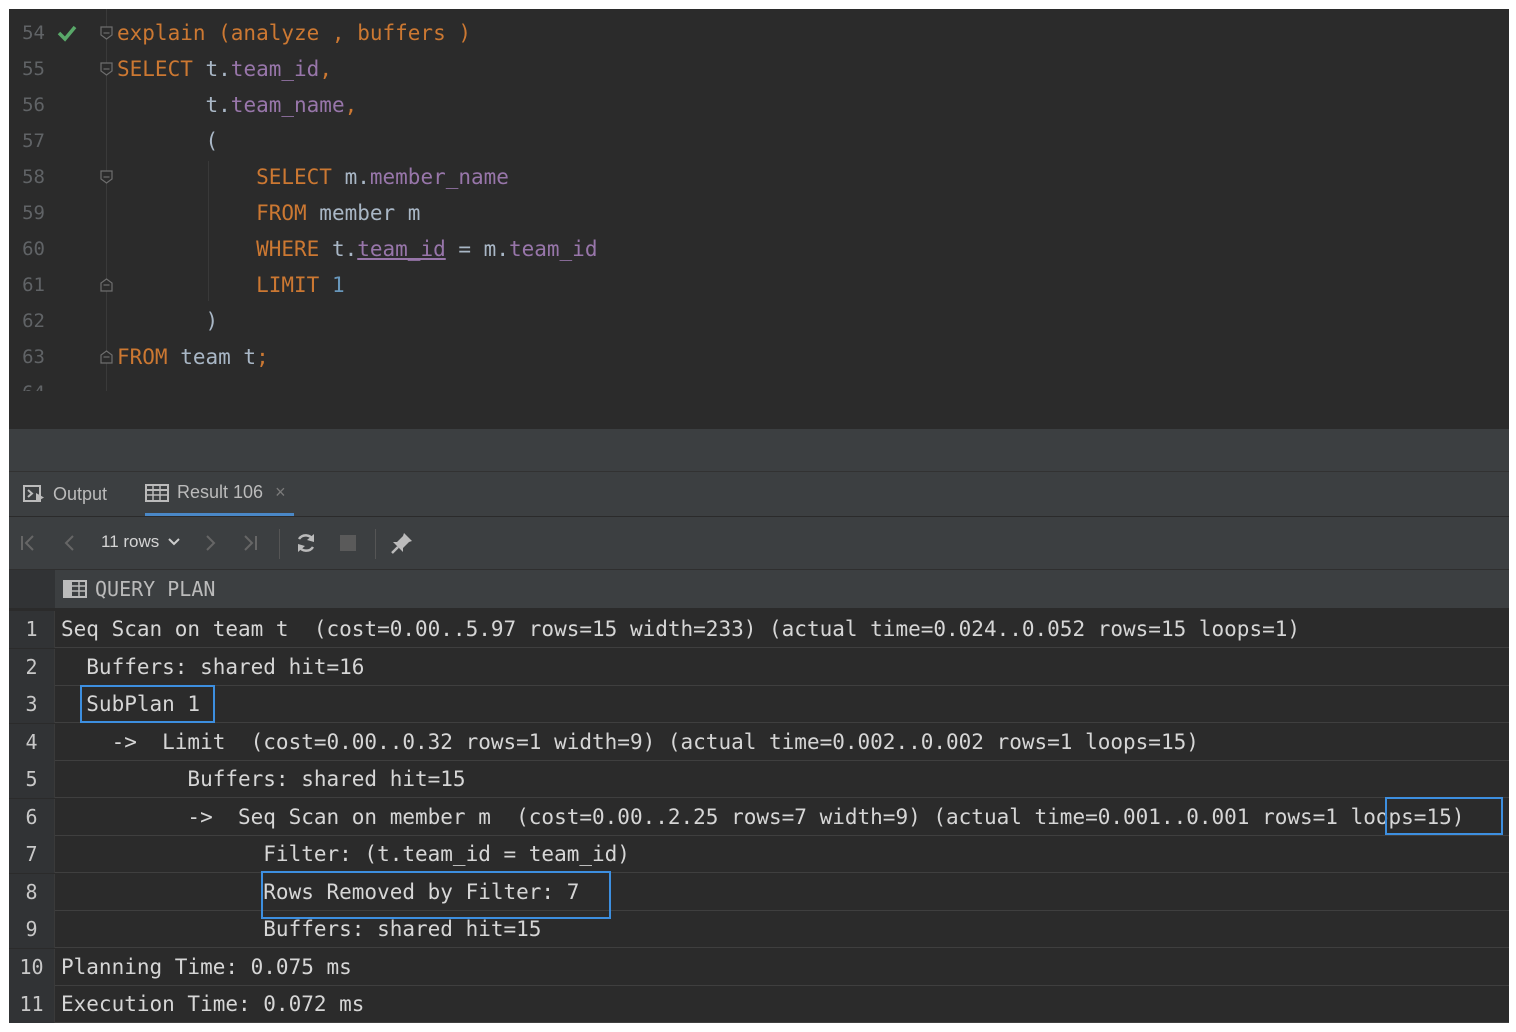  I want to click on code-token: ,, so click(351, 105).